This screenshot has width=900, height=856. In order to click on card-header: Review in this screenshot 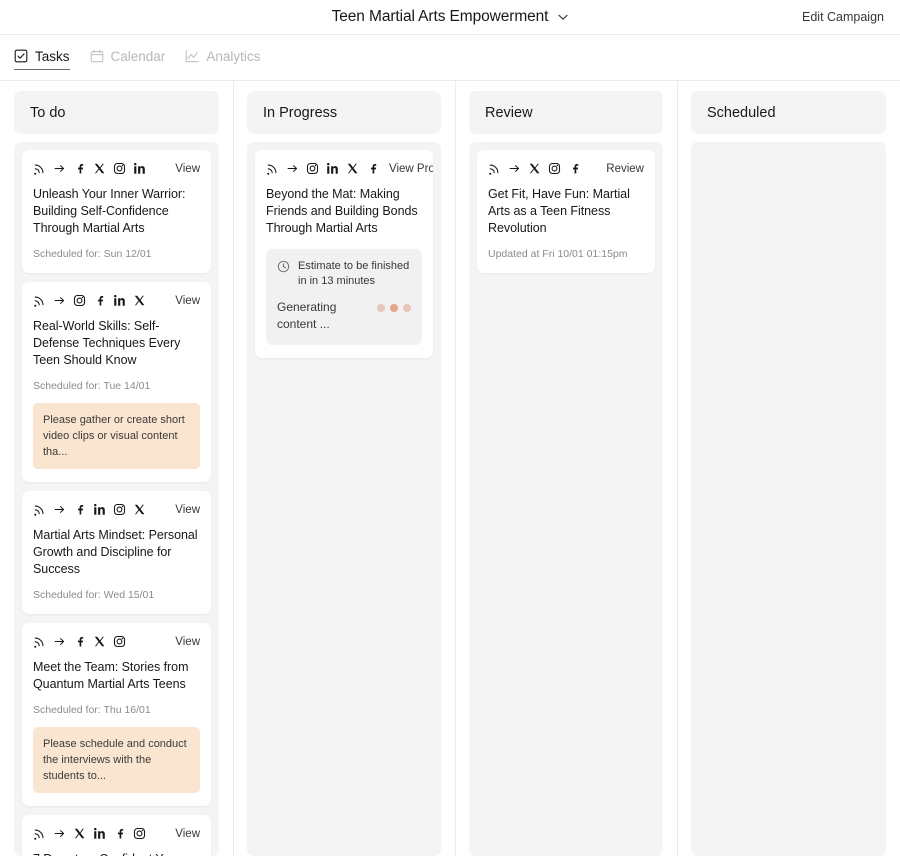, I will do `click(566, 168)`.